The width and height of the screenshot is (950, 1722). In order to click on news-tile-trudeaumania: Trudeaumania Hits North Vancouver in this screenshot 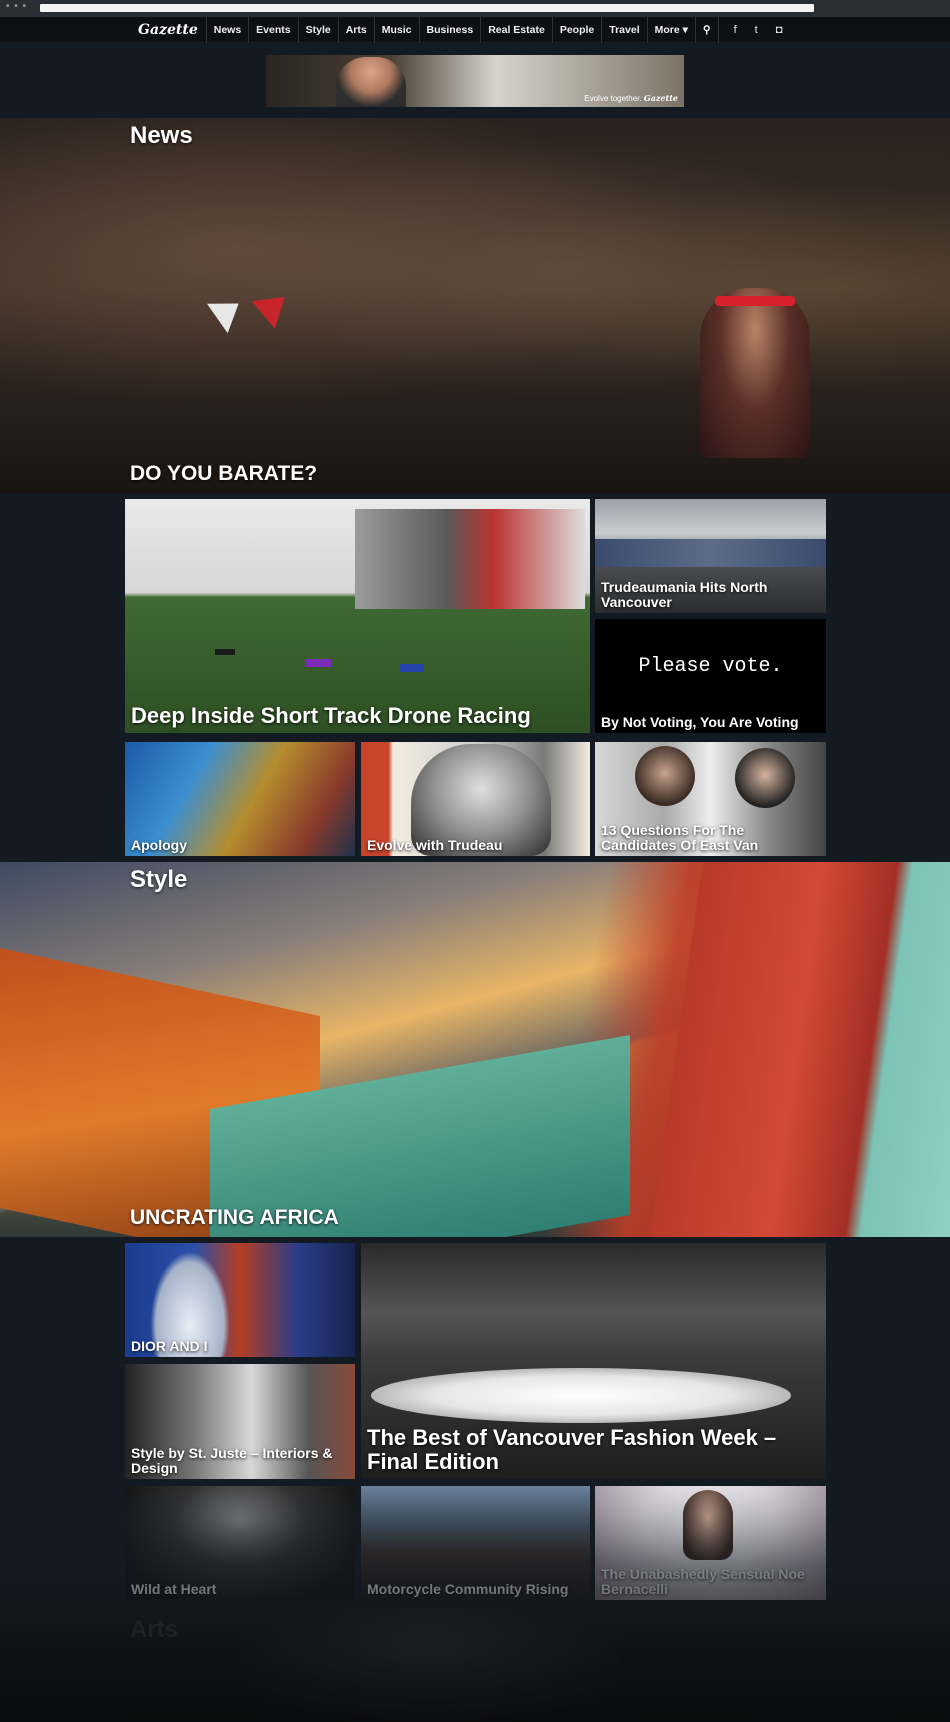, I will do `click(710, 556)`.